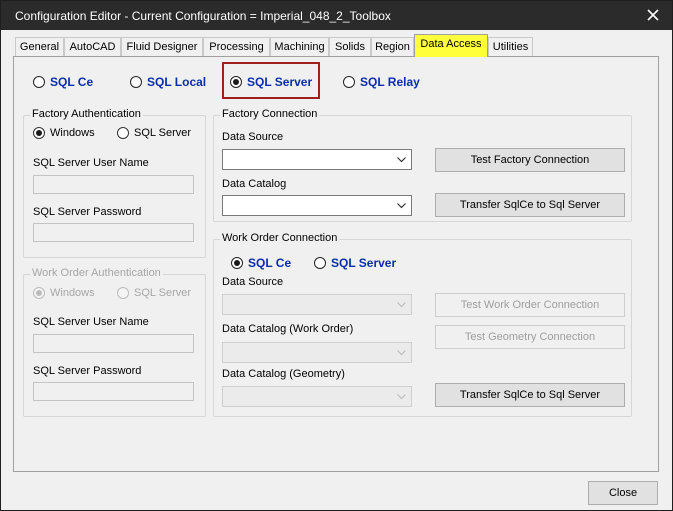 Image resolution: width=673 pixels, height=511 pixels. What do you see at coordinates (87, 371) in the screenshot?
I see `workorder-password-label: SQL Server Password` at bounding box center [87, 371].